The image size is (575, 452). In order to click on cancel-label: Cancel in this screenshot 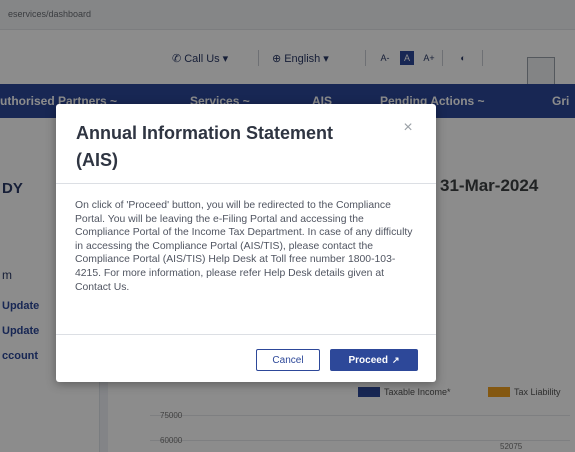, I will do `click(288, 360)`.